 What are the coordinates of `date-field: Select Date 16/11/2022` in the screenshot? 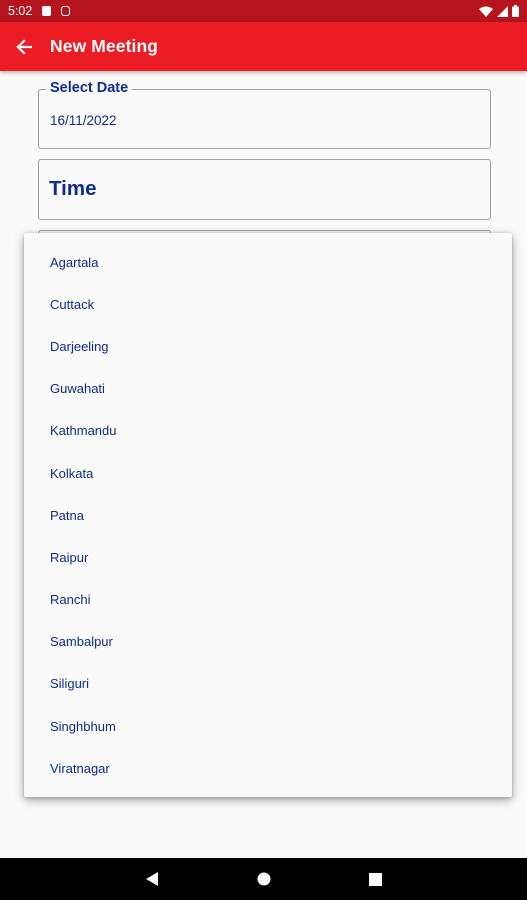 It's located at (264, 114).